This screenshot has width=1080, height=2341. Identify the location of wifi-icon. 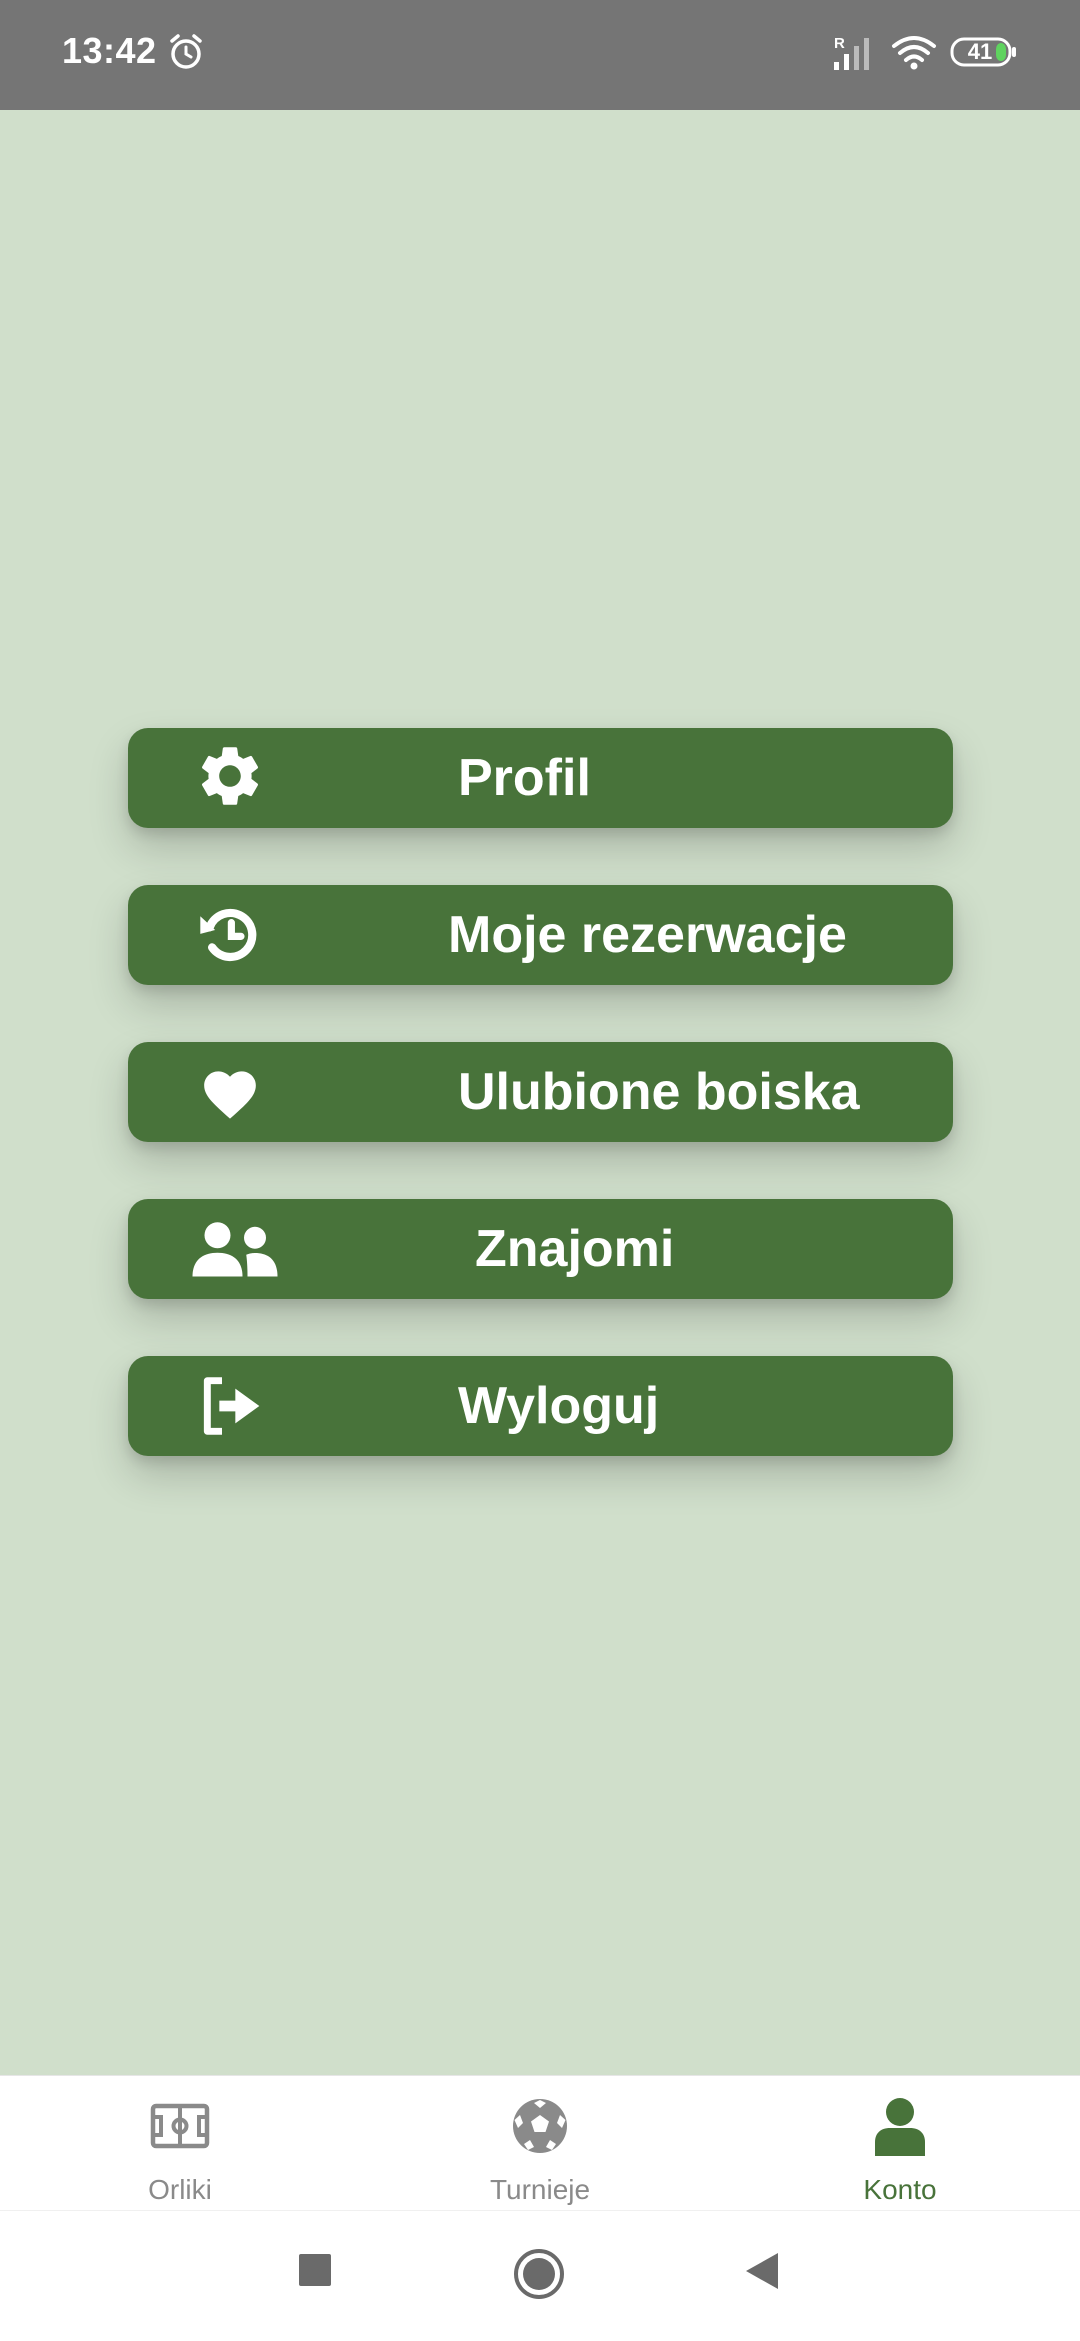
(914, 53).